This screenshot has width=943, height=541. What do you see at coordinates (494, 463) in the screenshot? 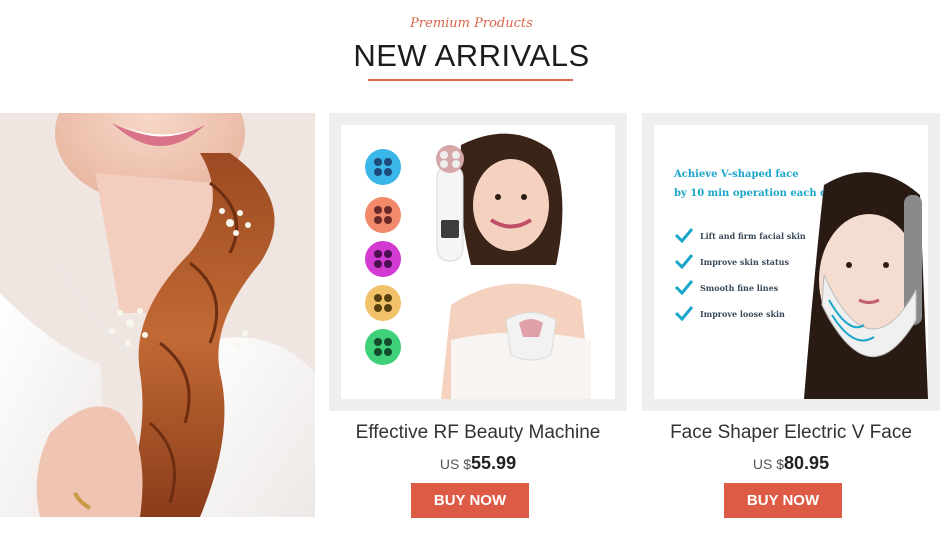
I see `price-amount: 55.99` at bounding box center [494, 463].